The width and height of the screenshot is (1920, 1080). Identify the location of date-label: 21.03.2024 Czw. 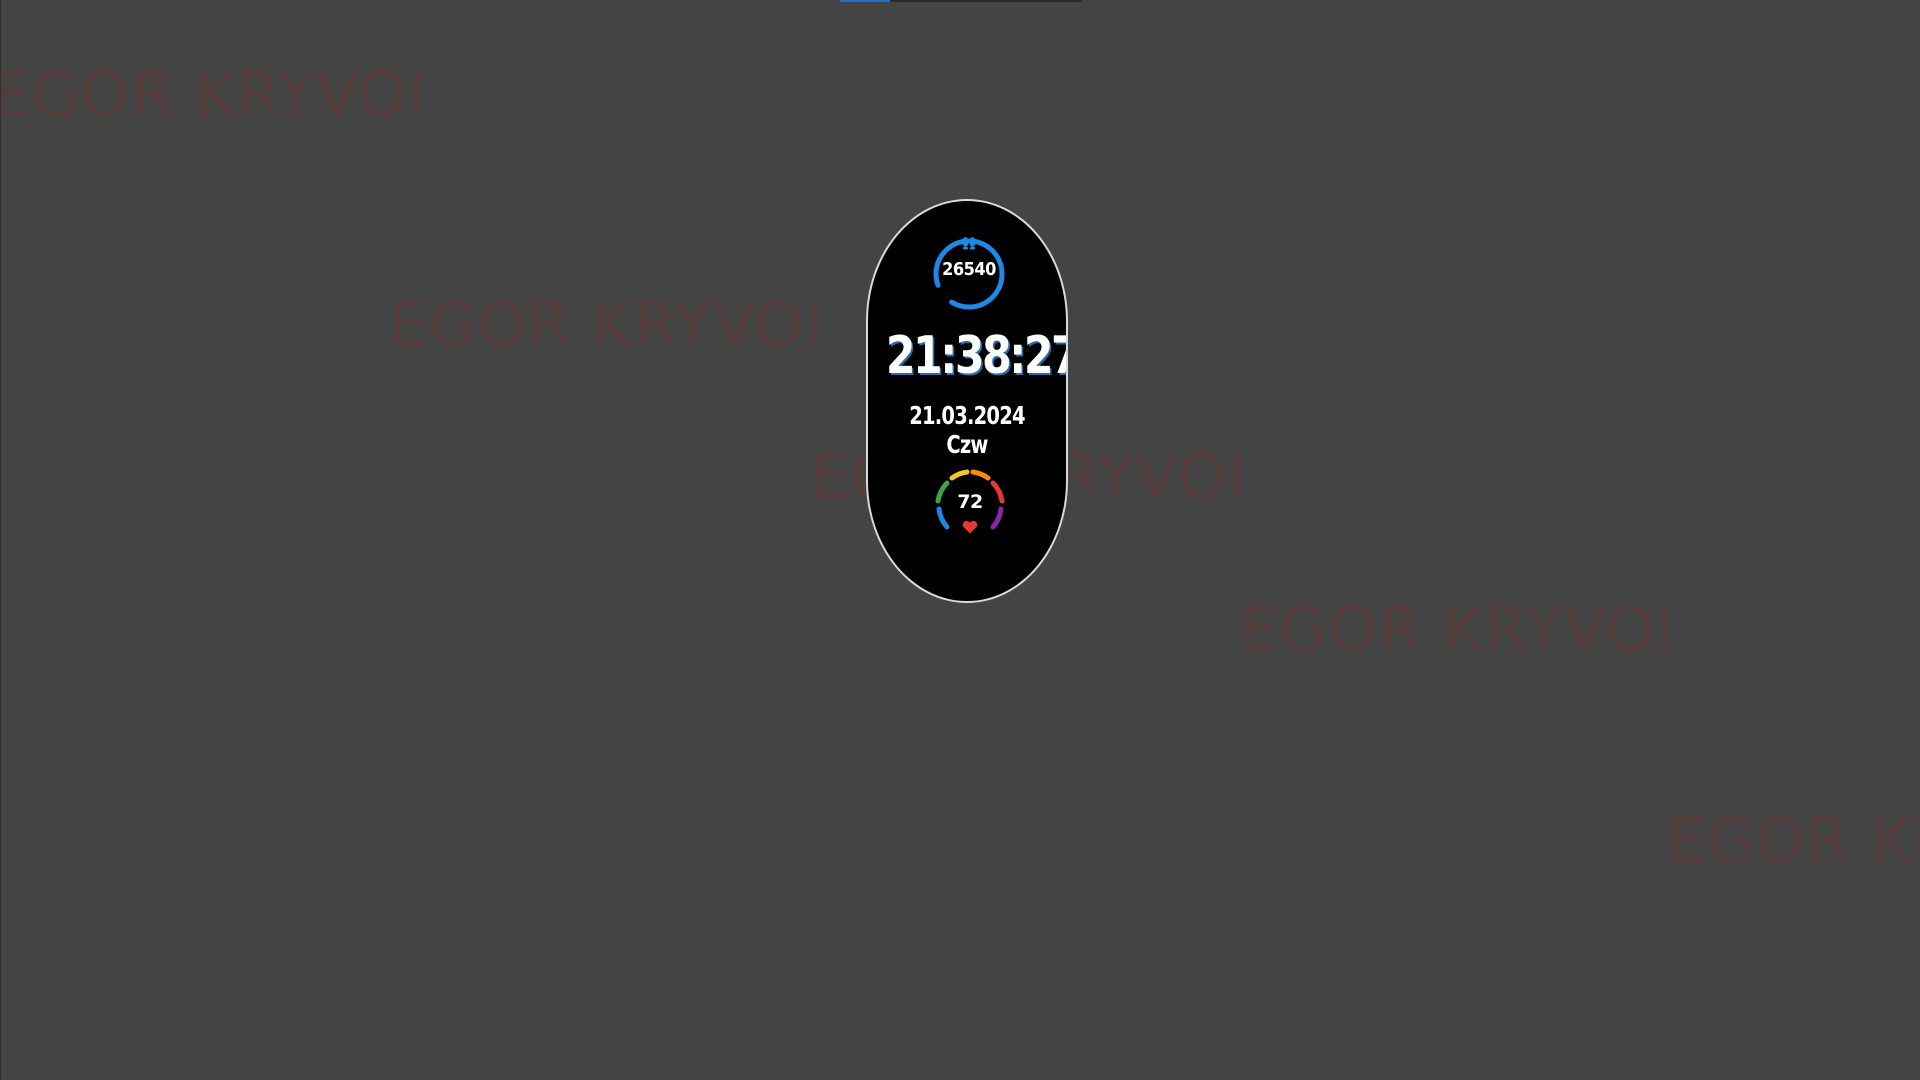
(967, 430).